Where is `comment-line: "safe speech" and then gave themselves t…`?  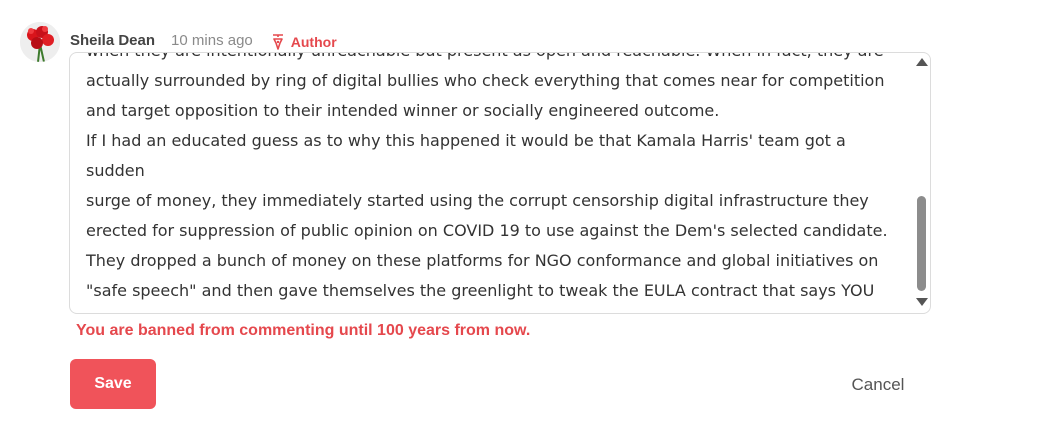 comment-line: "safe speech" and then gave themselves t… is located at coordinates (480, 290).